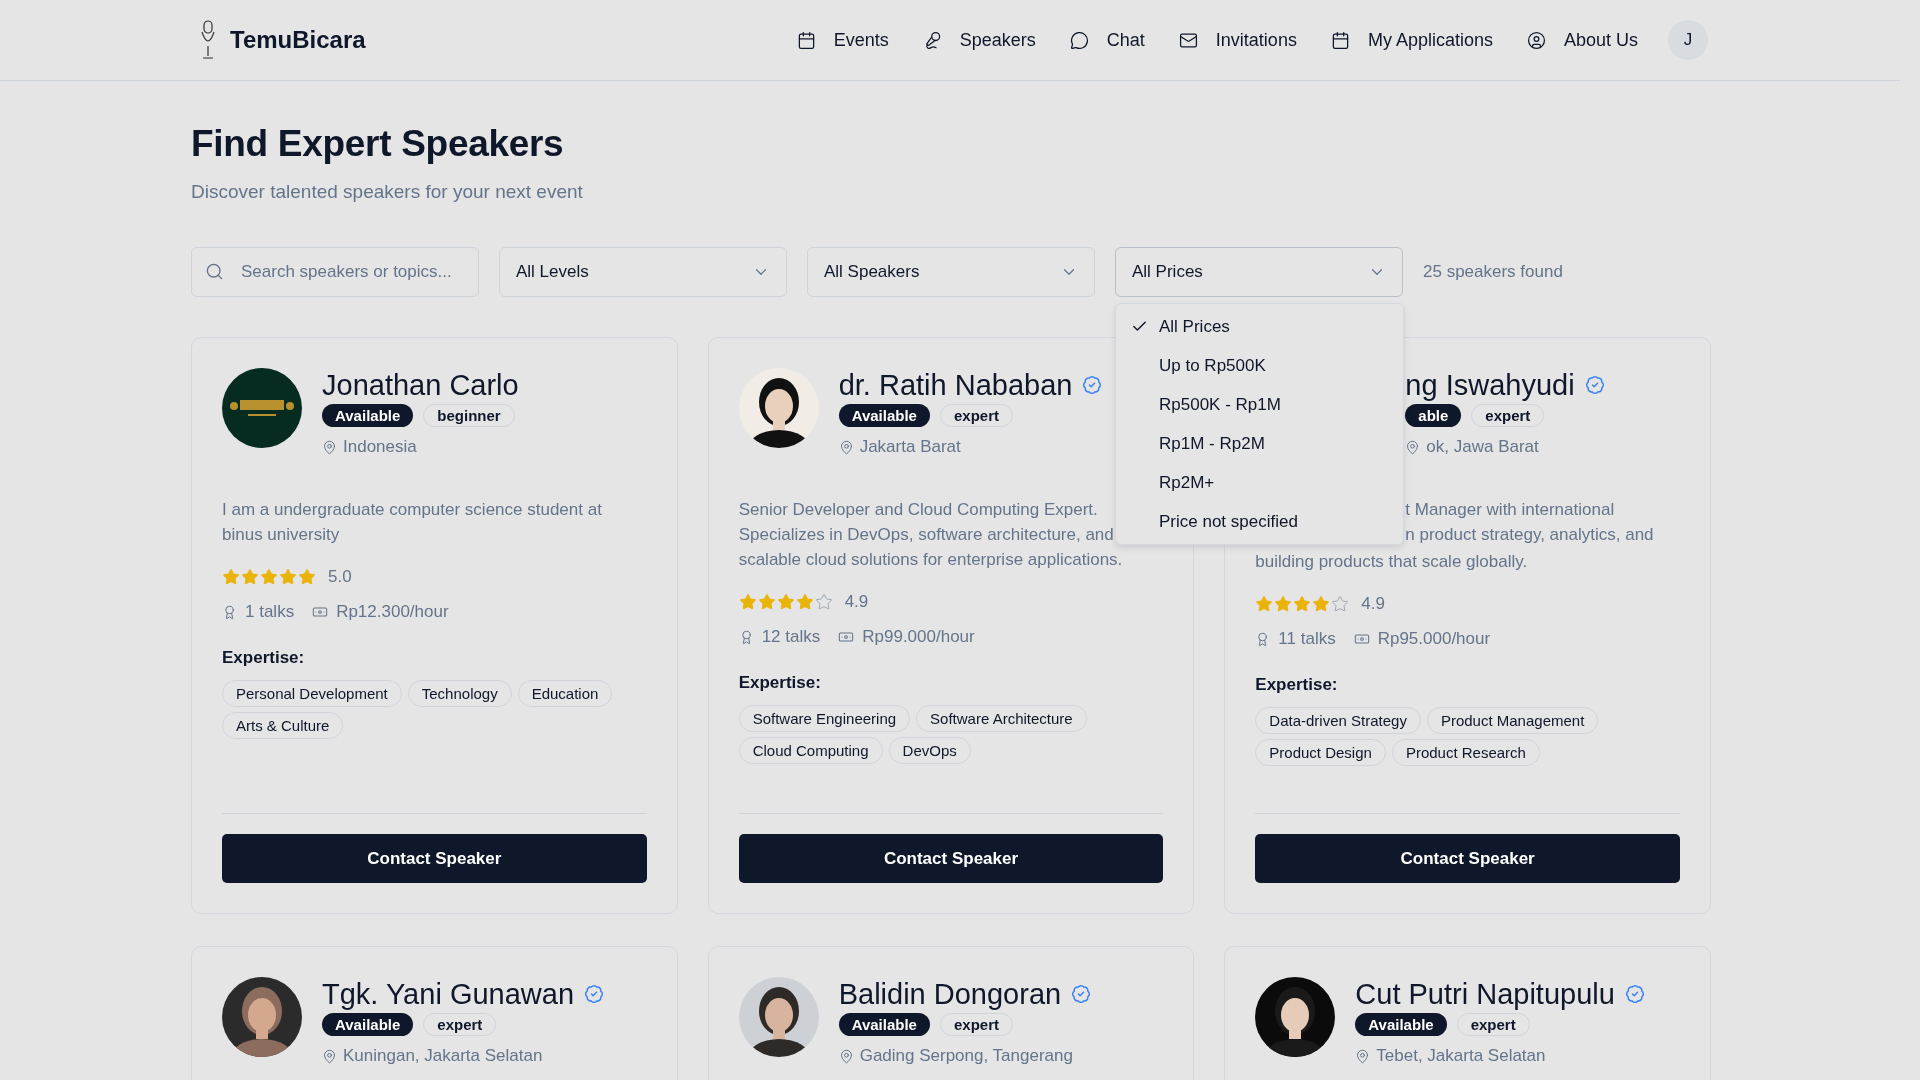  Describe the element at coordinates (420, 385) in the screenshot. I see `speaker-name: Jonathan Carlo` at that location.